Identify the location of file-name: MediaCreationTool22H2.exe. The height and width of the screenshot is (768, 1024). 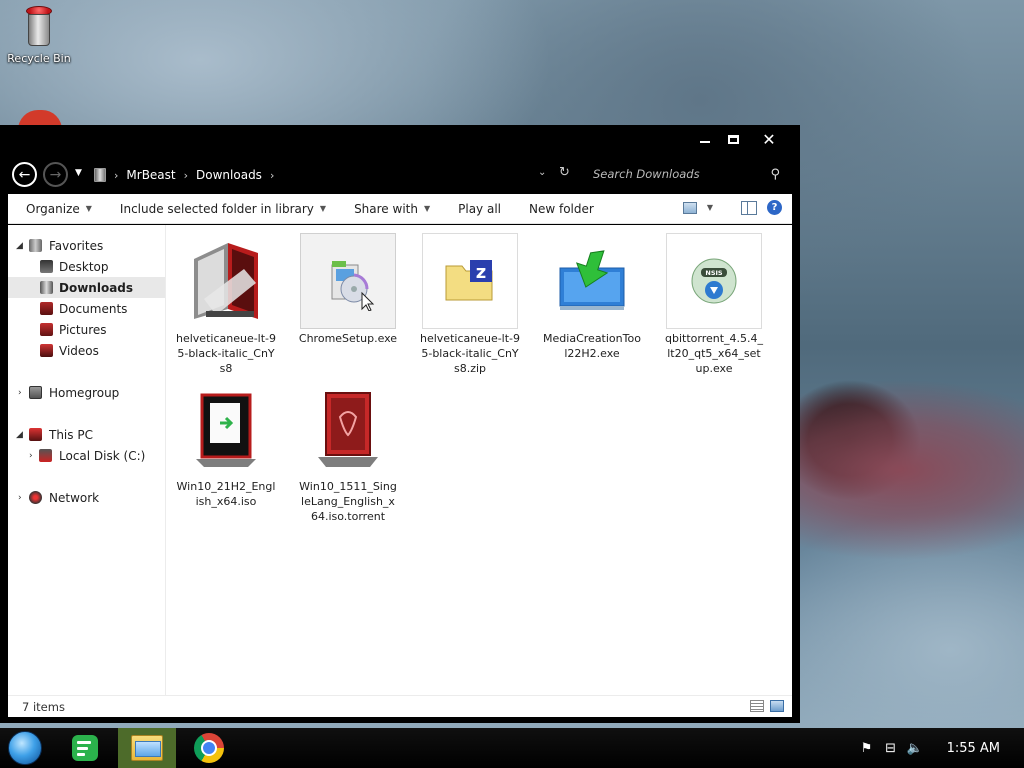
(592, 346).